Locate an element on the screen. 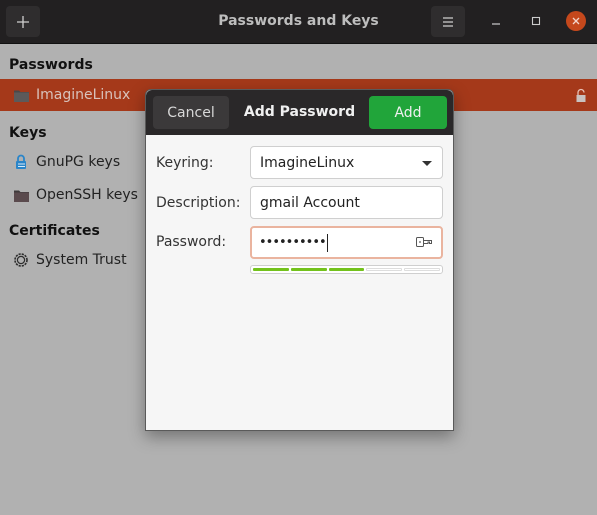 Image resolution: width=597 pixels, height=515 pixels. gnupg-icon is located at coordinates (21, 162).